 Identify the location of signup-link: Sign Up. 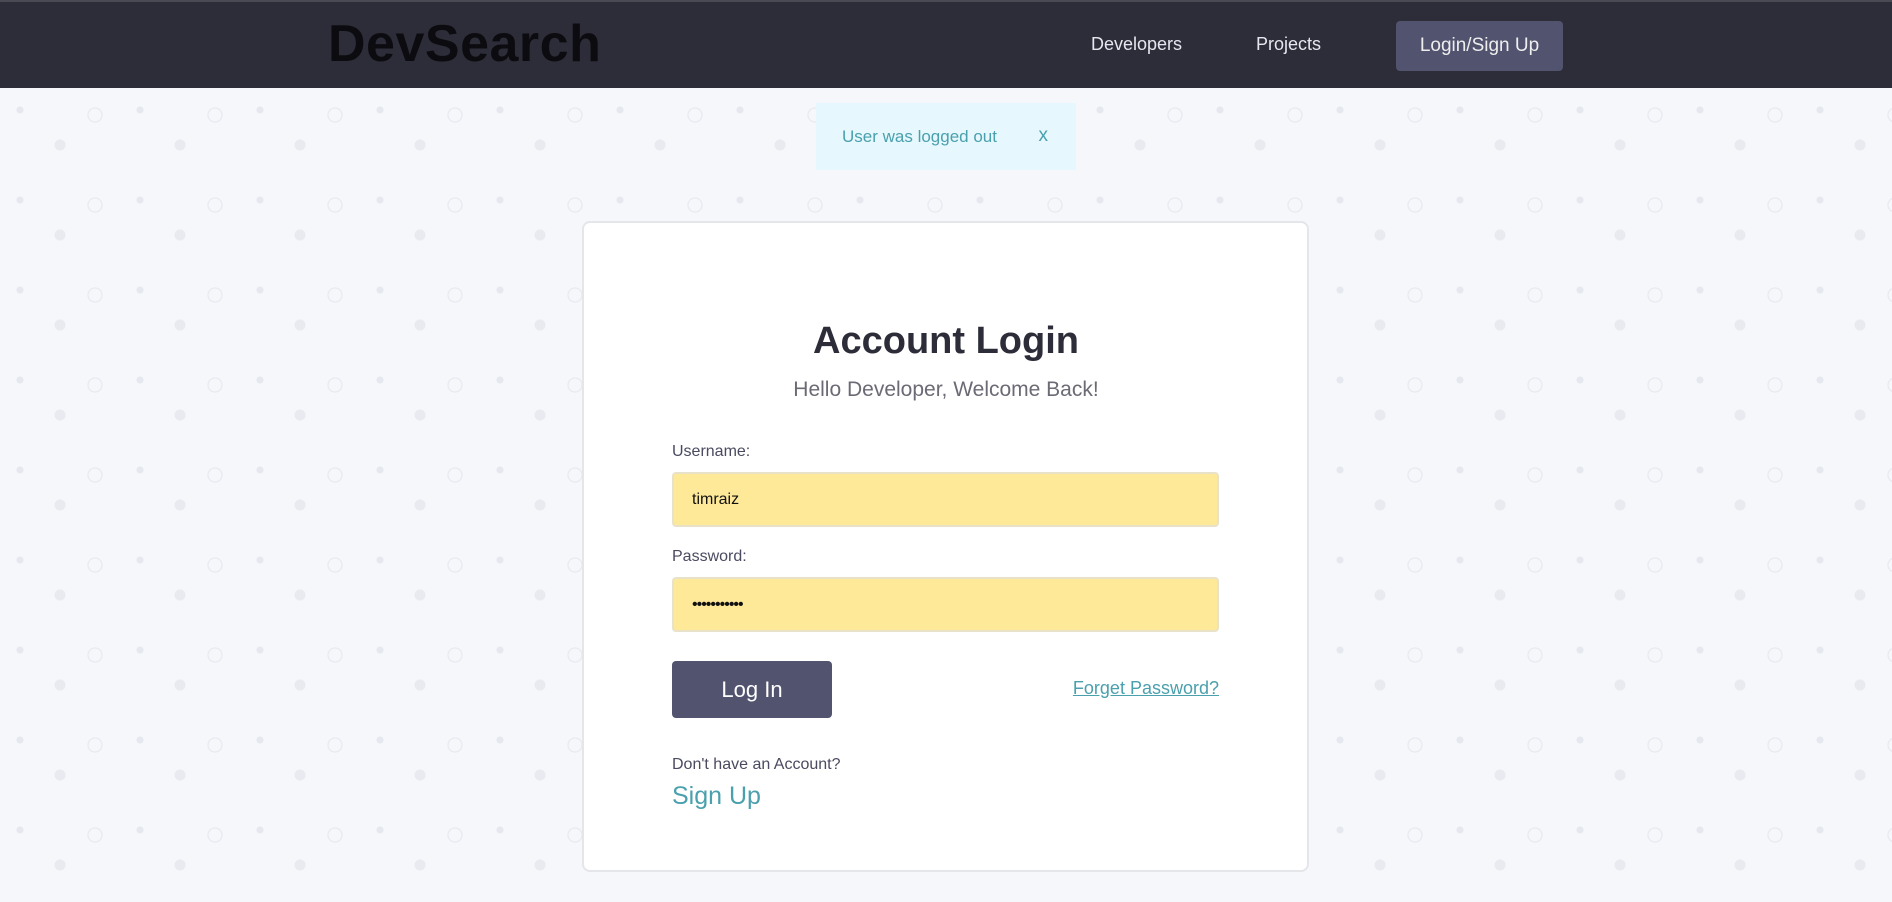
(716, 796).